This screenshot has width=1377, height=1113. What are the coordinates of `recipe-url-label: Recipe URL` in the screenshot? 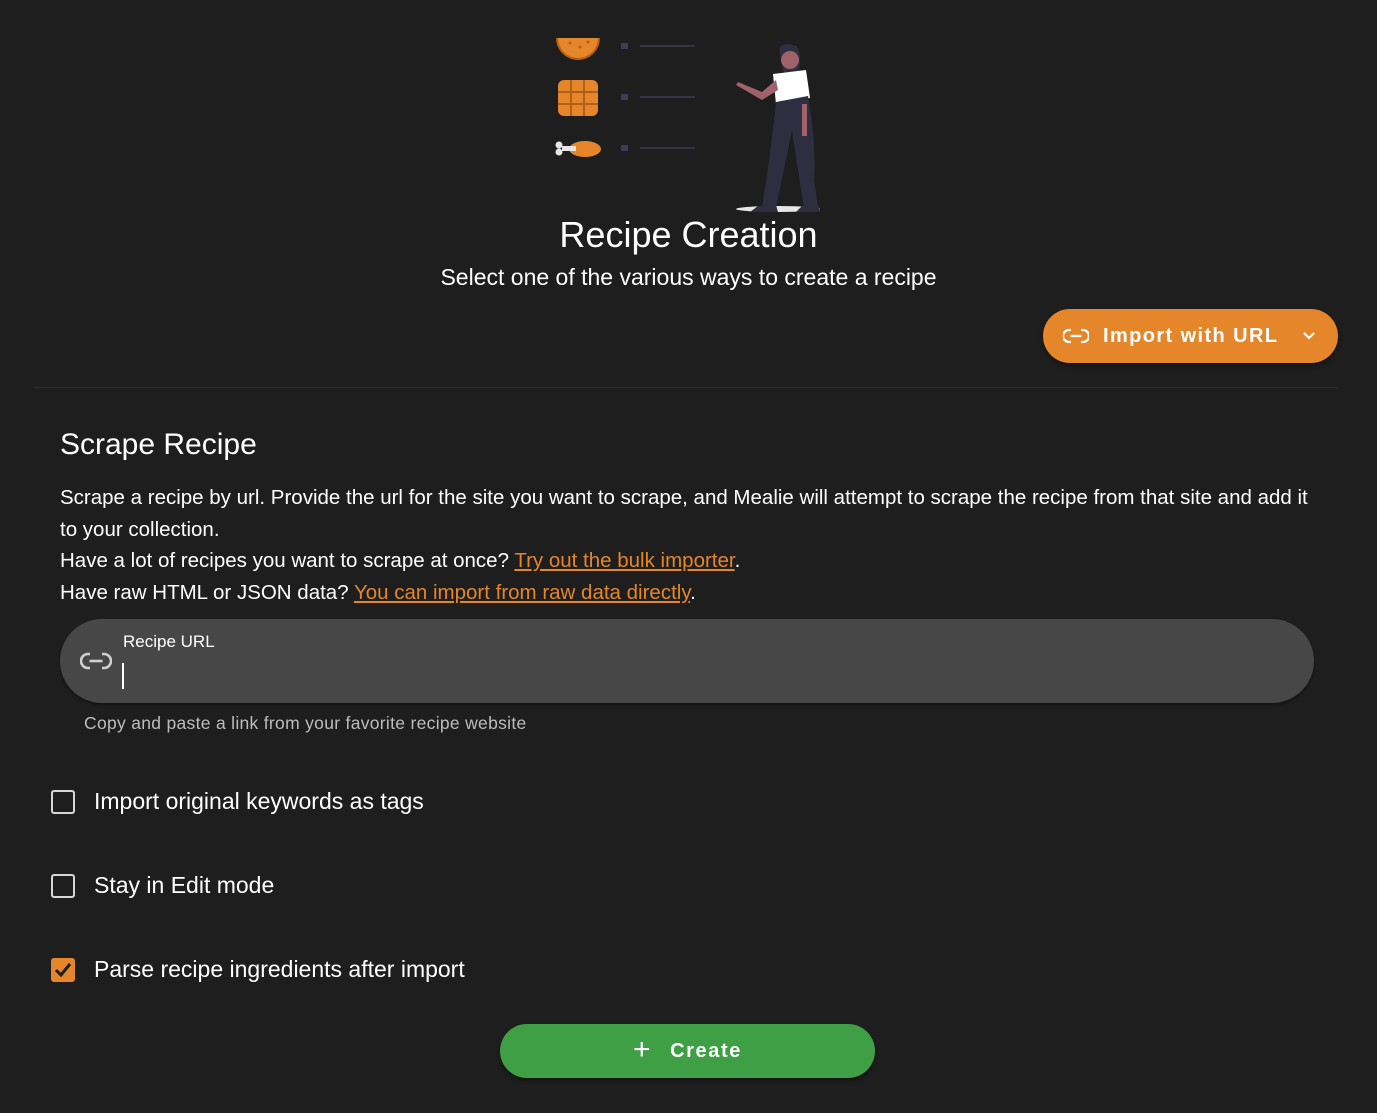 It's located at (169, 641).